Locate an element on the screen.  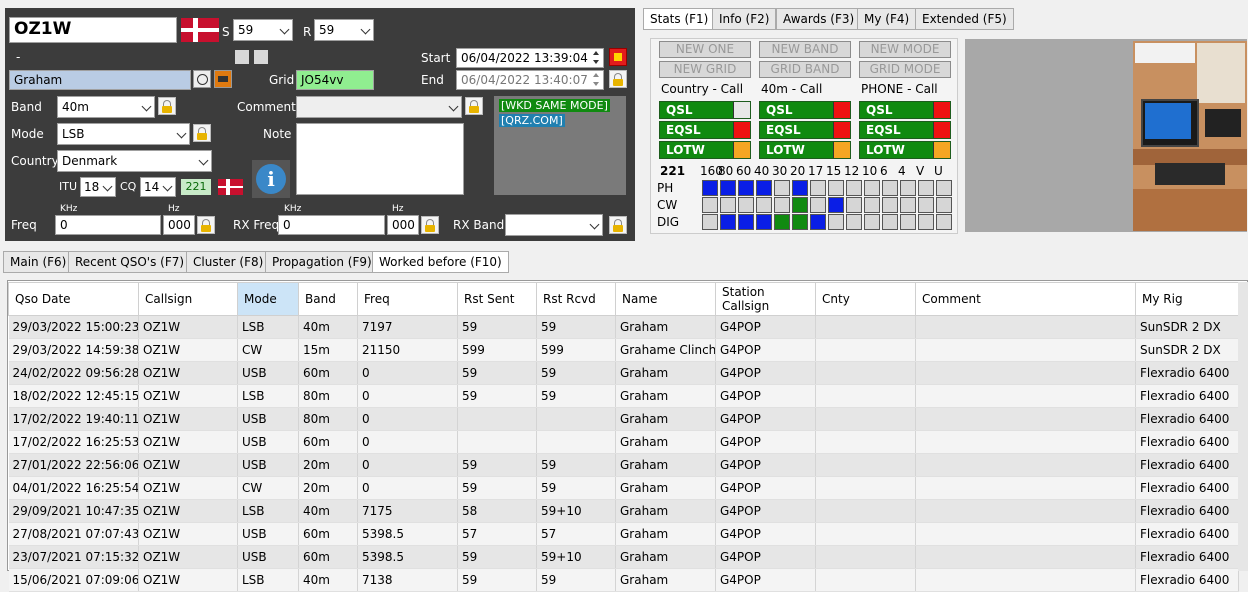
table-cell: Graham is located at coordinates (665, 373).